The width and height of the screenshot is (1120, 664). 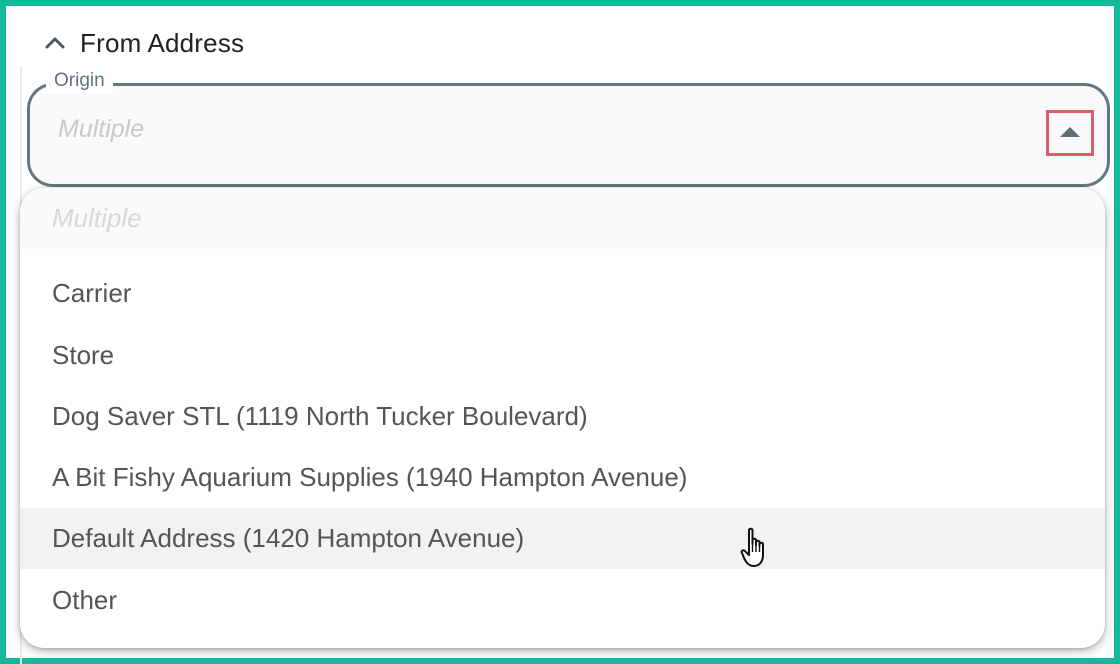 I want to click on dropdown-option-carrier: Carrier, so click(x=562, y=293).